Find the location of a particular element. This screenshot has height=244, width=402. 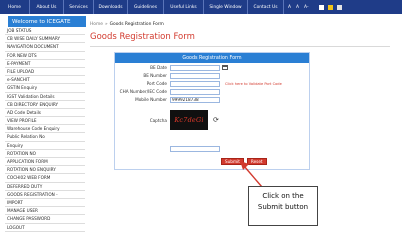

annotation-line-1: Click on the is located at coordinates (283, 196).